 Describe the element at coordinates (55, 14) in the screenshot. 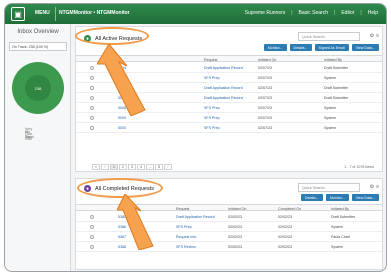

I see `divider` at that location.